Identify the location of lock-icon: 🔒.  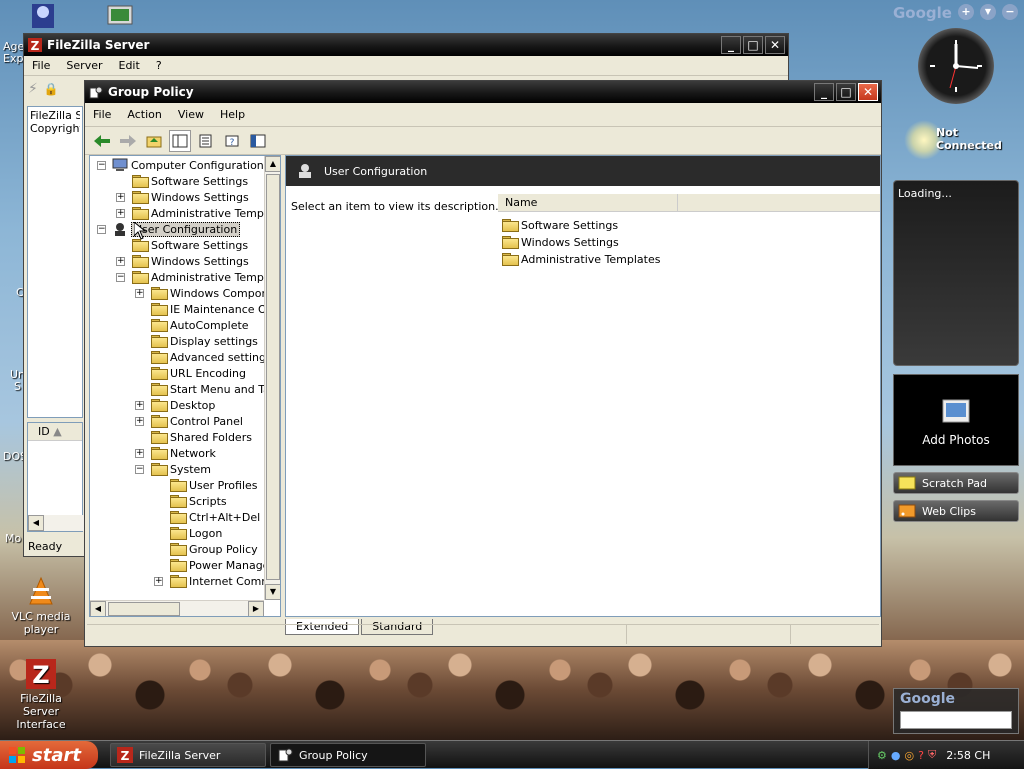
(51, 89).